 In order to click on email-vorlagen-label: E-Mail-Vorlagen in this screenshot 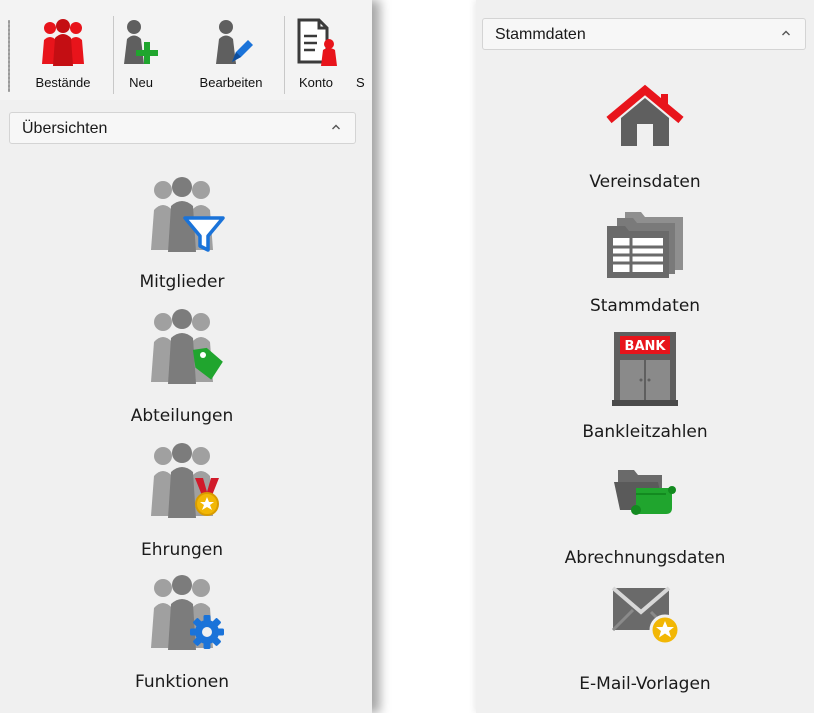, I will do `click(645, 684)`.